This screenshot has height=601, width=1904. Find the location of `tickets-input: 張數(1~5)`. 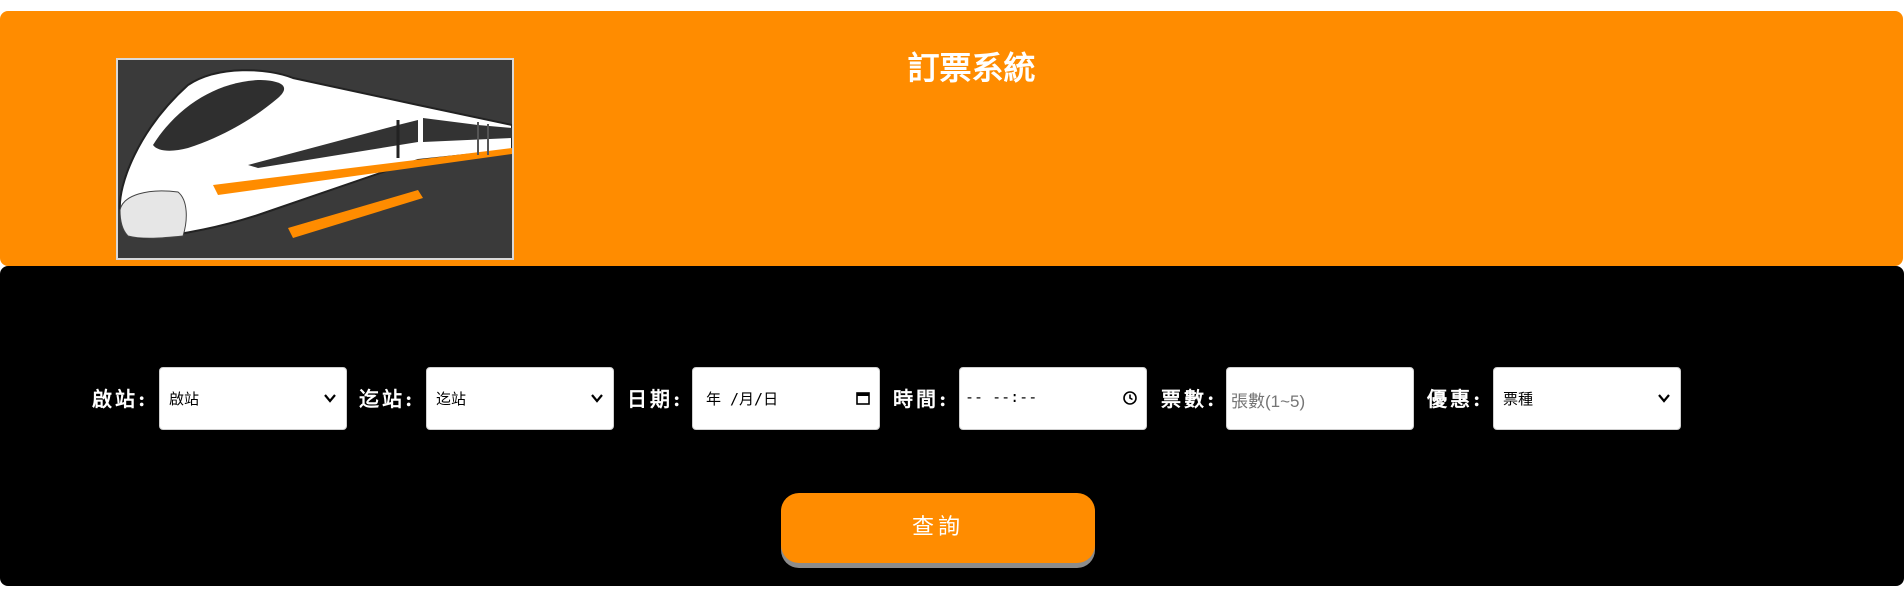

tickets-input: 張數(1~5) is located at coordinates (1320, 398).